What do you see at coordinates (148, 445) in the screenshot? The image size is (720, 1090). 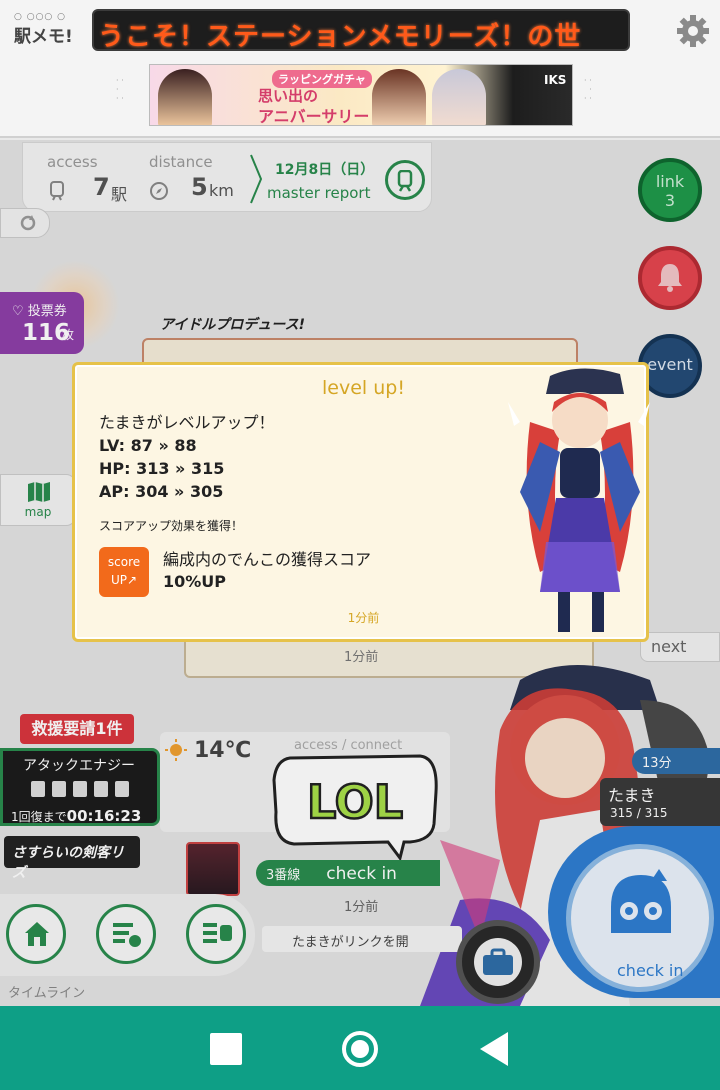 I see `level-line: LV: 87 » 88` at bounding box center [148, 445].